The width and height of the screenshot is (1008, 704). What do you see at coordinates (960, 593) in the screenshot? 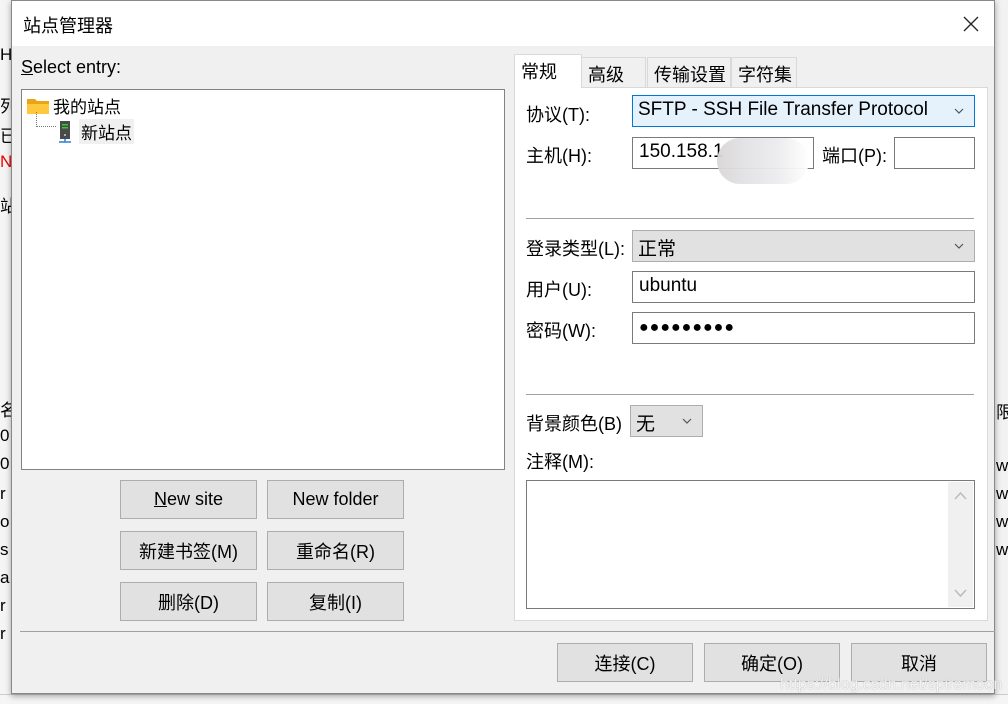
I see `scroll-down-icon` at bounding box center [960, 593].